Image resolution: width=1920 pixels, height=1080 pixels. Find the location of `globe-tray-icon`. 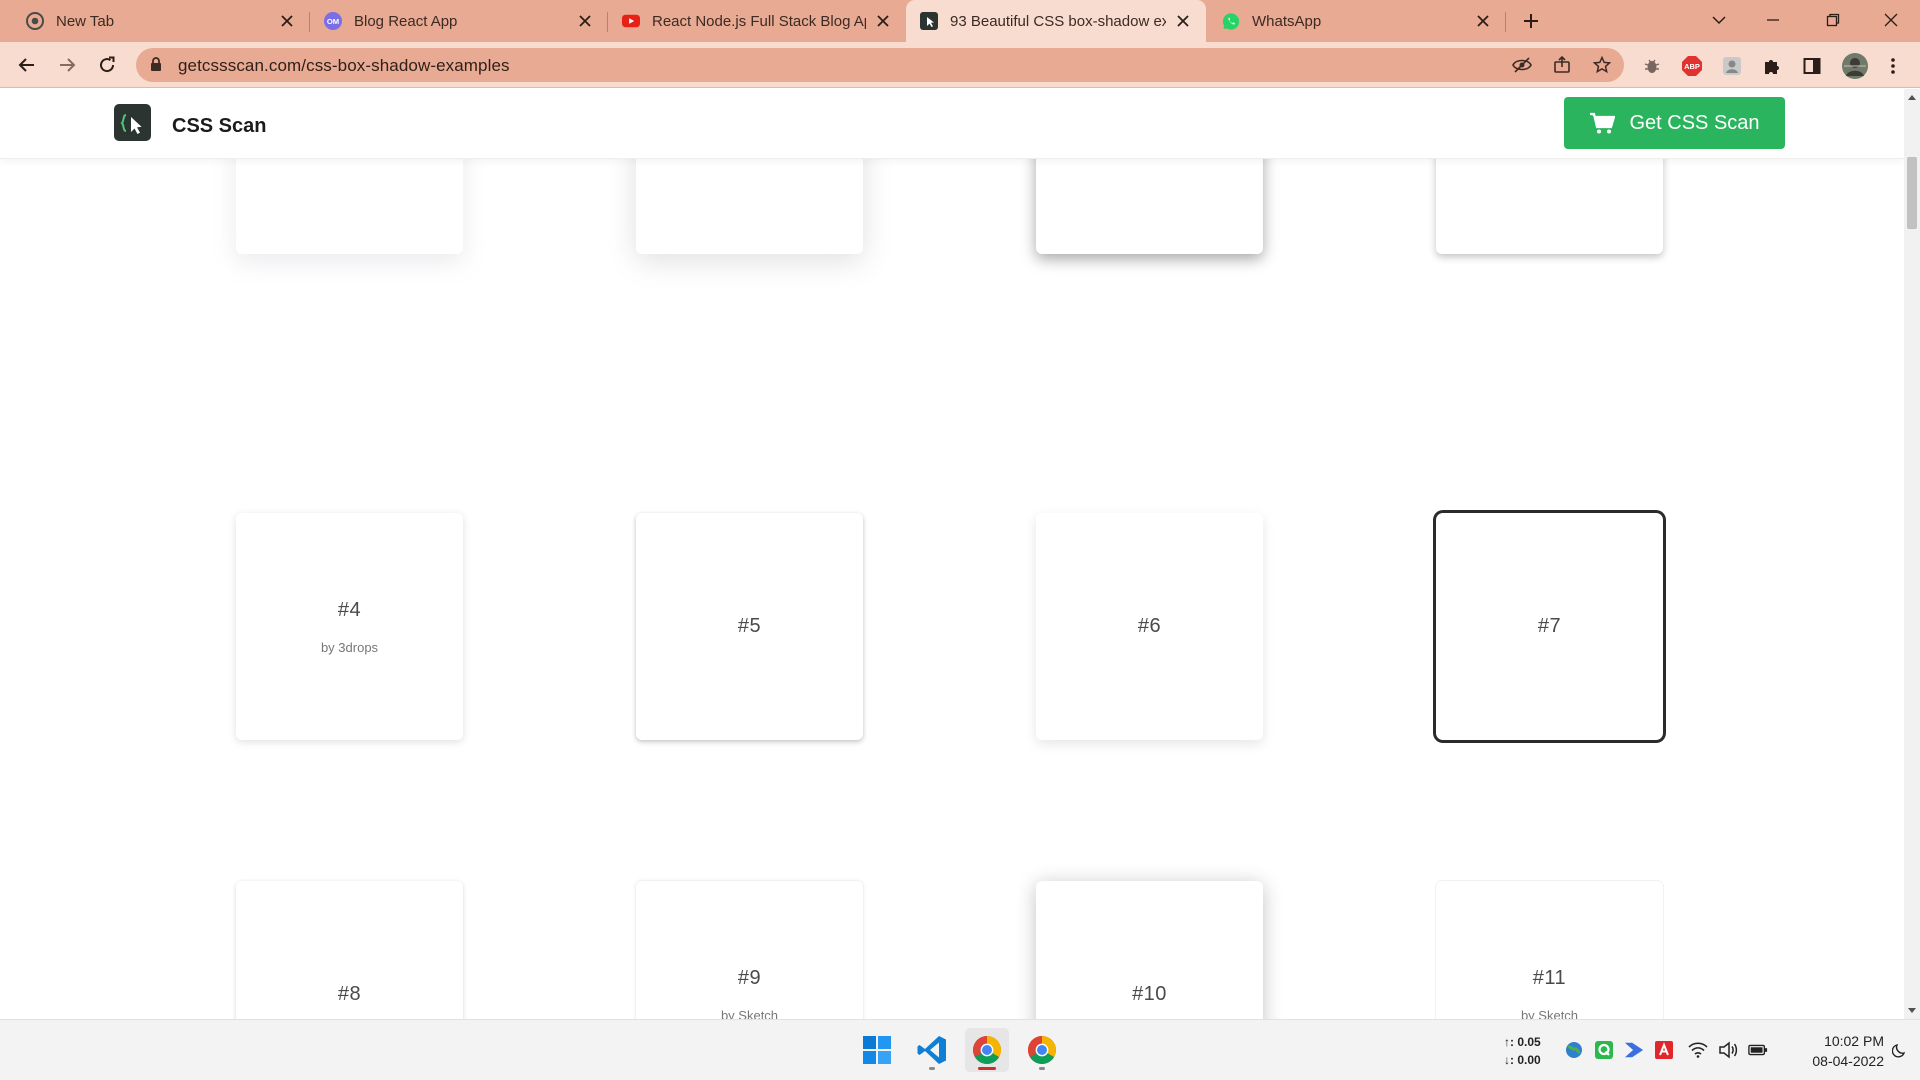

globe-tray-icon is located at coordinates (1574, 1050).